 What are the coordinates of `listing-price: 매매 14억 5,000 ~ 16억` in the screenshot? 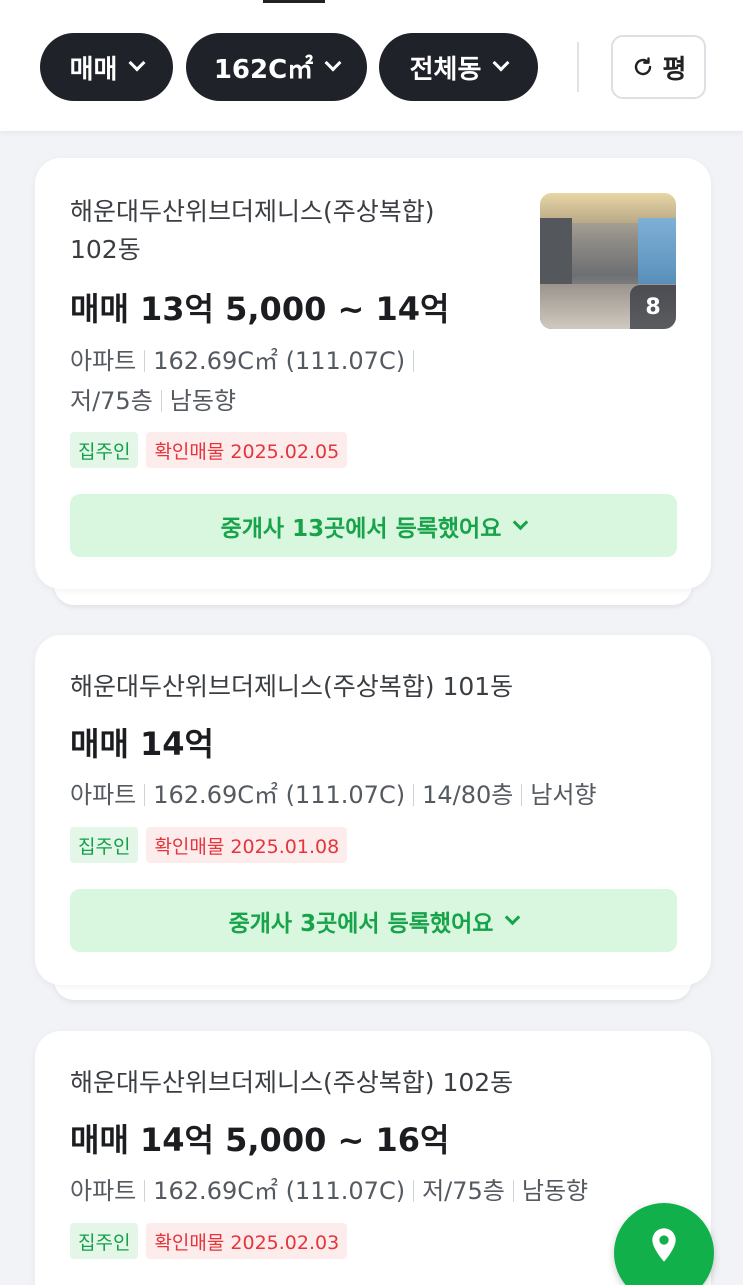 It's located at (260, 1140).